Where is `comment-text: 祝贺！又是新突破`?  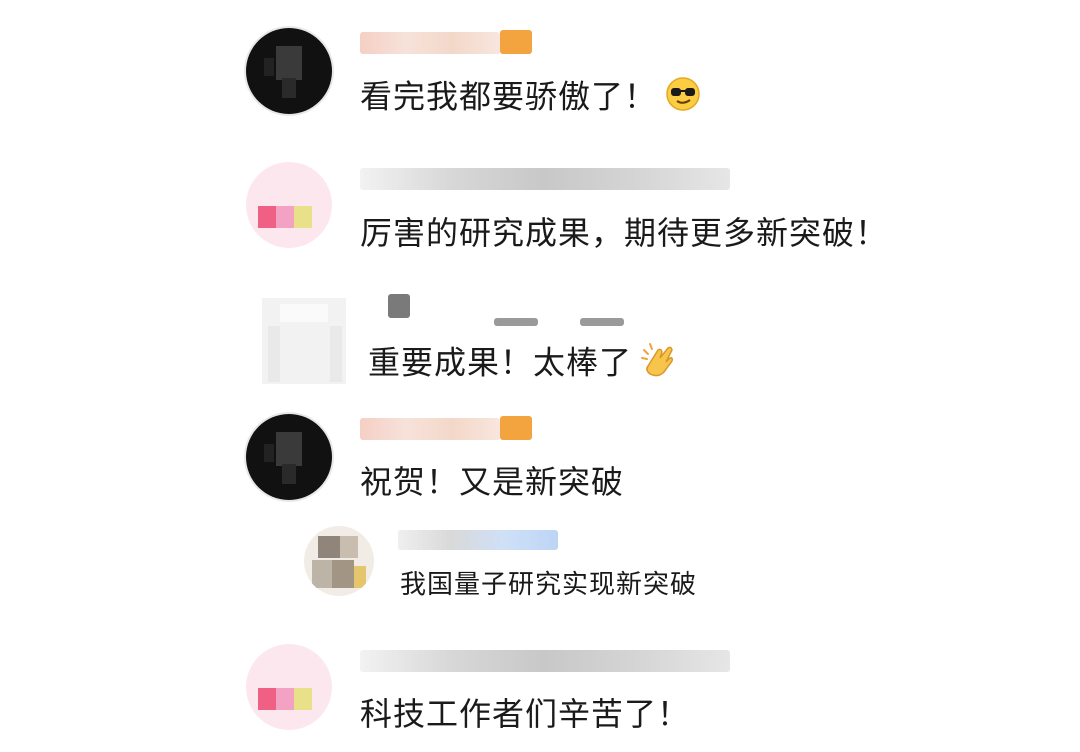
comment-text: 祝贺！又是新突破 is located at coordinates (492, 482).